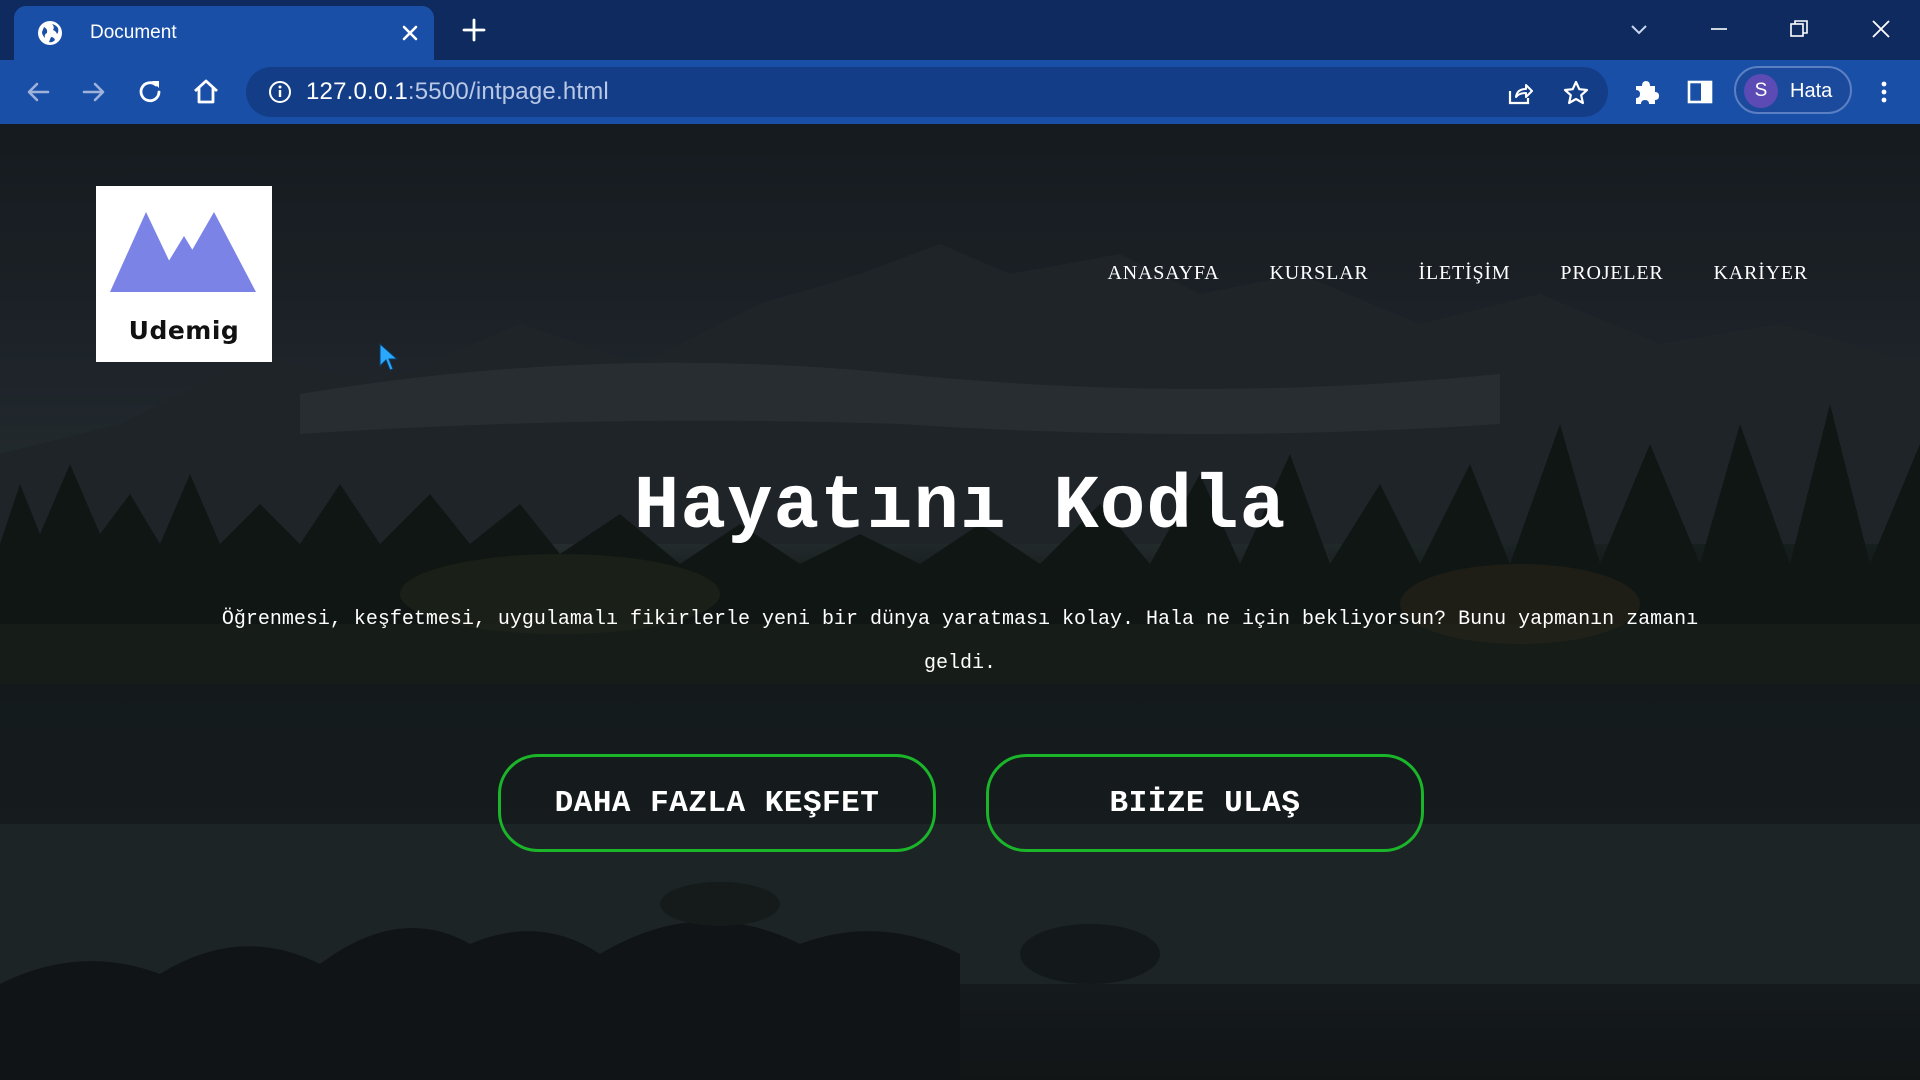 The width and height of the screenshot is (1920, 1080). What do you see at coordinates (474, 30) in the screenshot?
I see `plus-icon` at bounding box center [474, 30].